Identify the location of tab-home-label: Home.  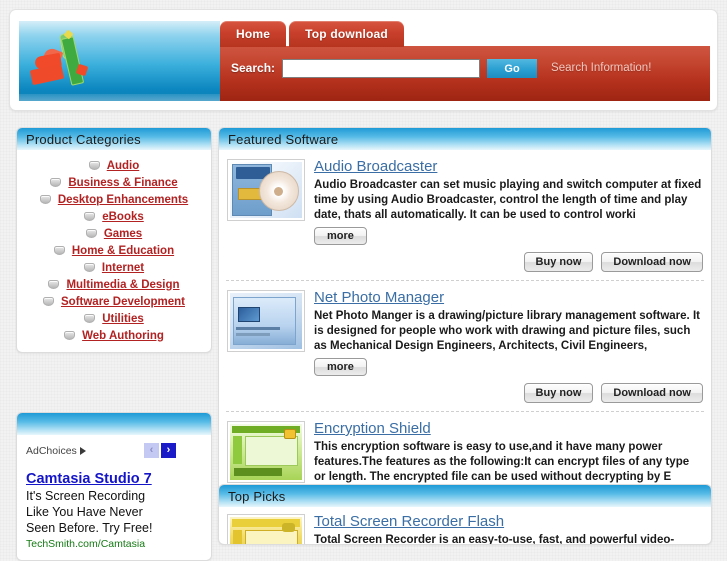
(253, 34).